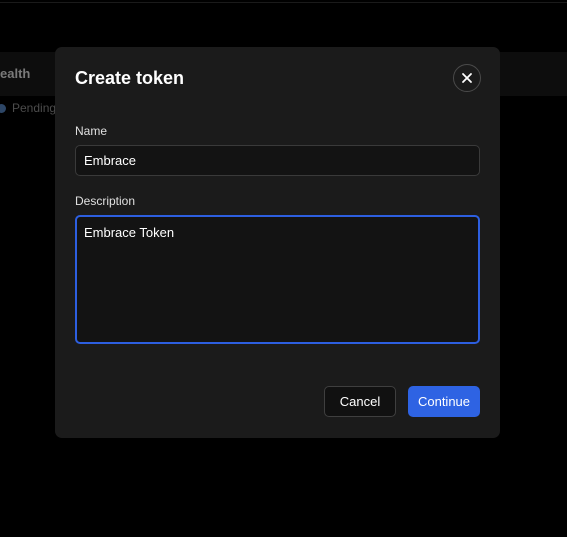 This screenshot has width=567, height=537. Describe the element at coordinates (34, 108) in the screenshot. I see `background-status-text: Pending` at that location.